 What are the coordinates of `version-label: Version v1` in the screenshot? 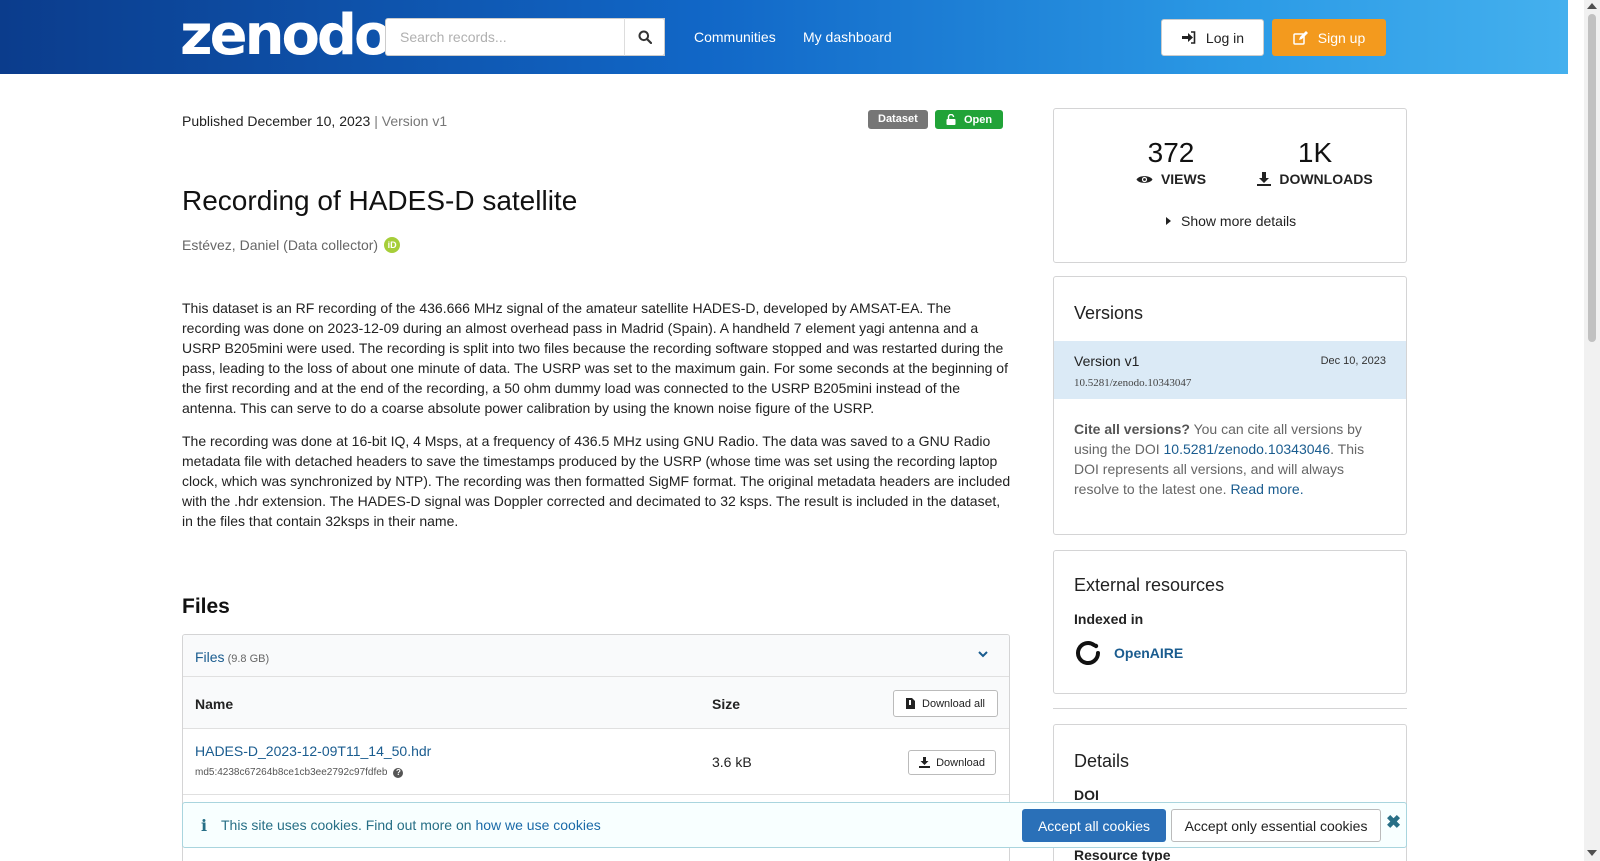 It's located at (414, 121).